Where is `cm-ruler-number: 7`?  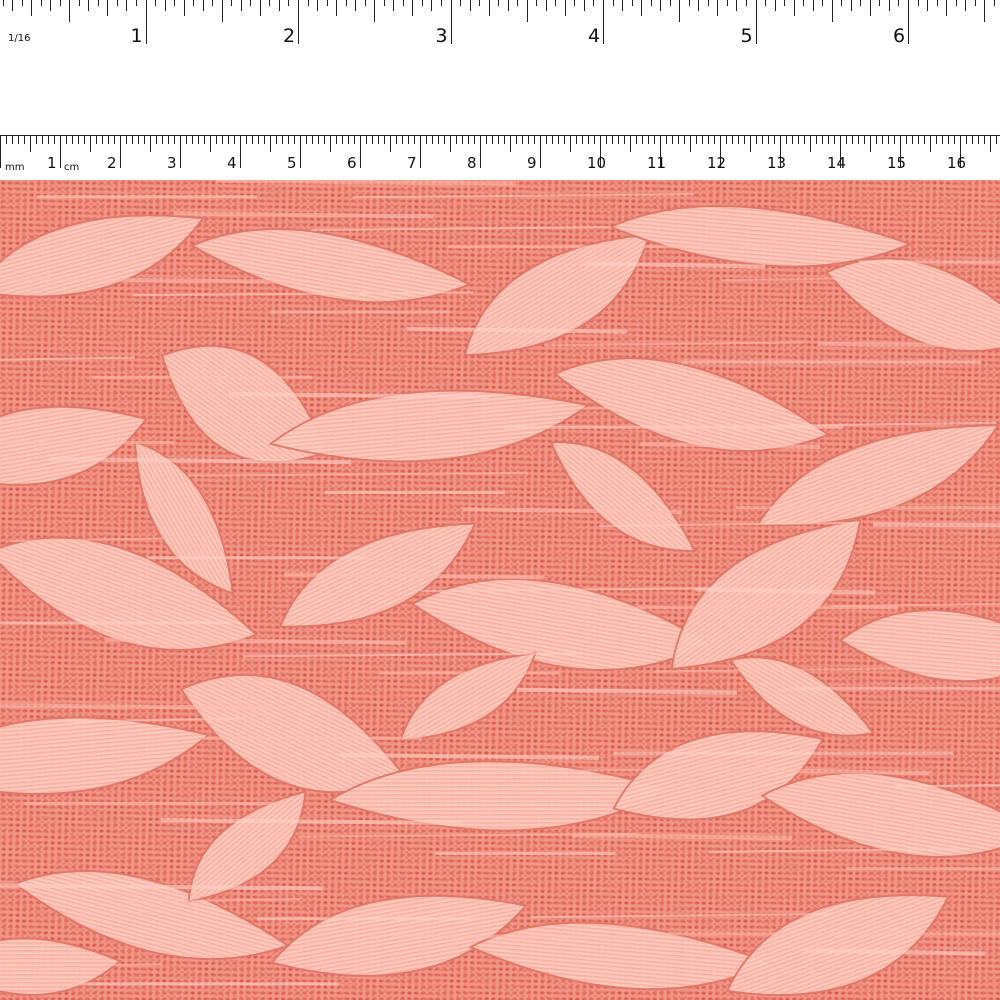 cm-ruler-number: 7 is located at coordinates (412, 163).